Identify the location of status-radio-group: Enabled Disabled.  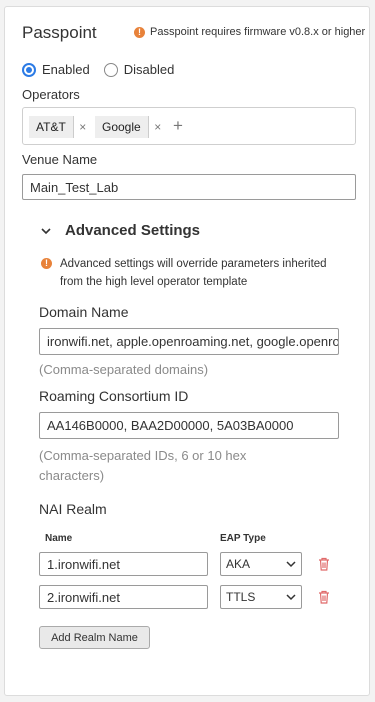
(105, 69).